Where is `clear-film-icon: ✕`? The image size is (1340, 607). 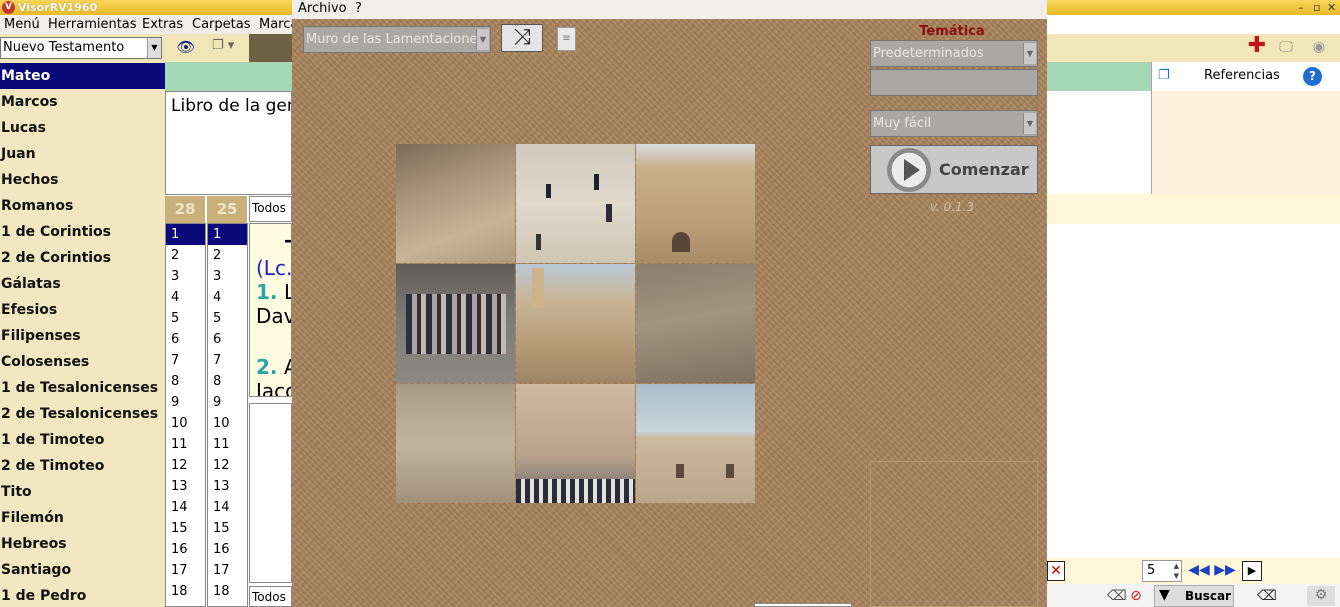
clear-film-icon: ✕ is located at coordinates (1056, 571).